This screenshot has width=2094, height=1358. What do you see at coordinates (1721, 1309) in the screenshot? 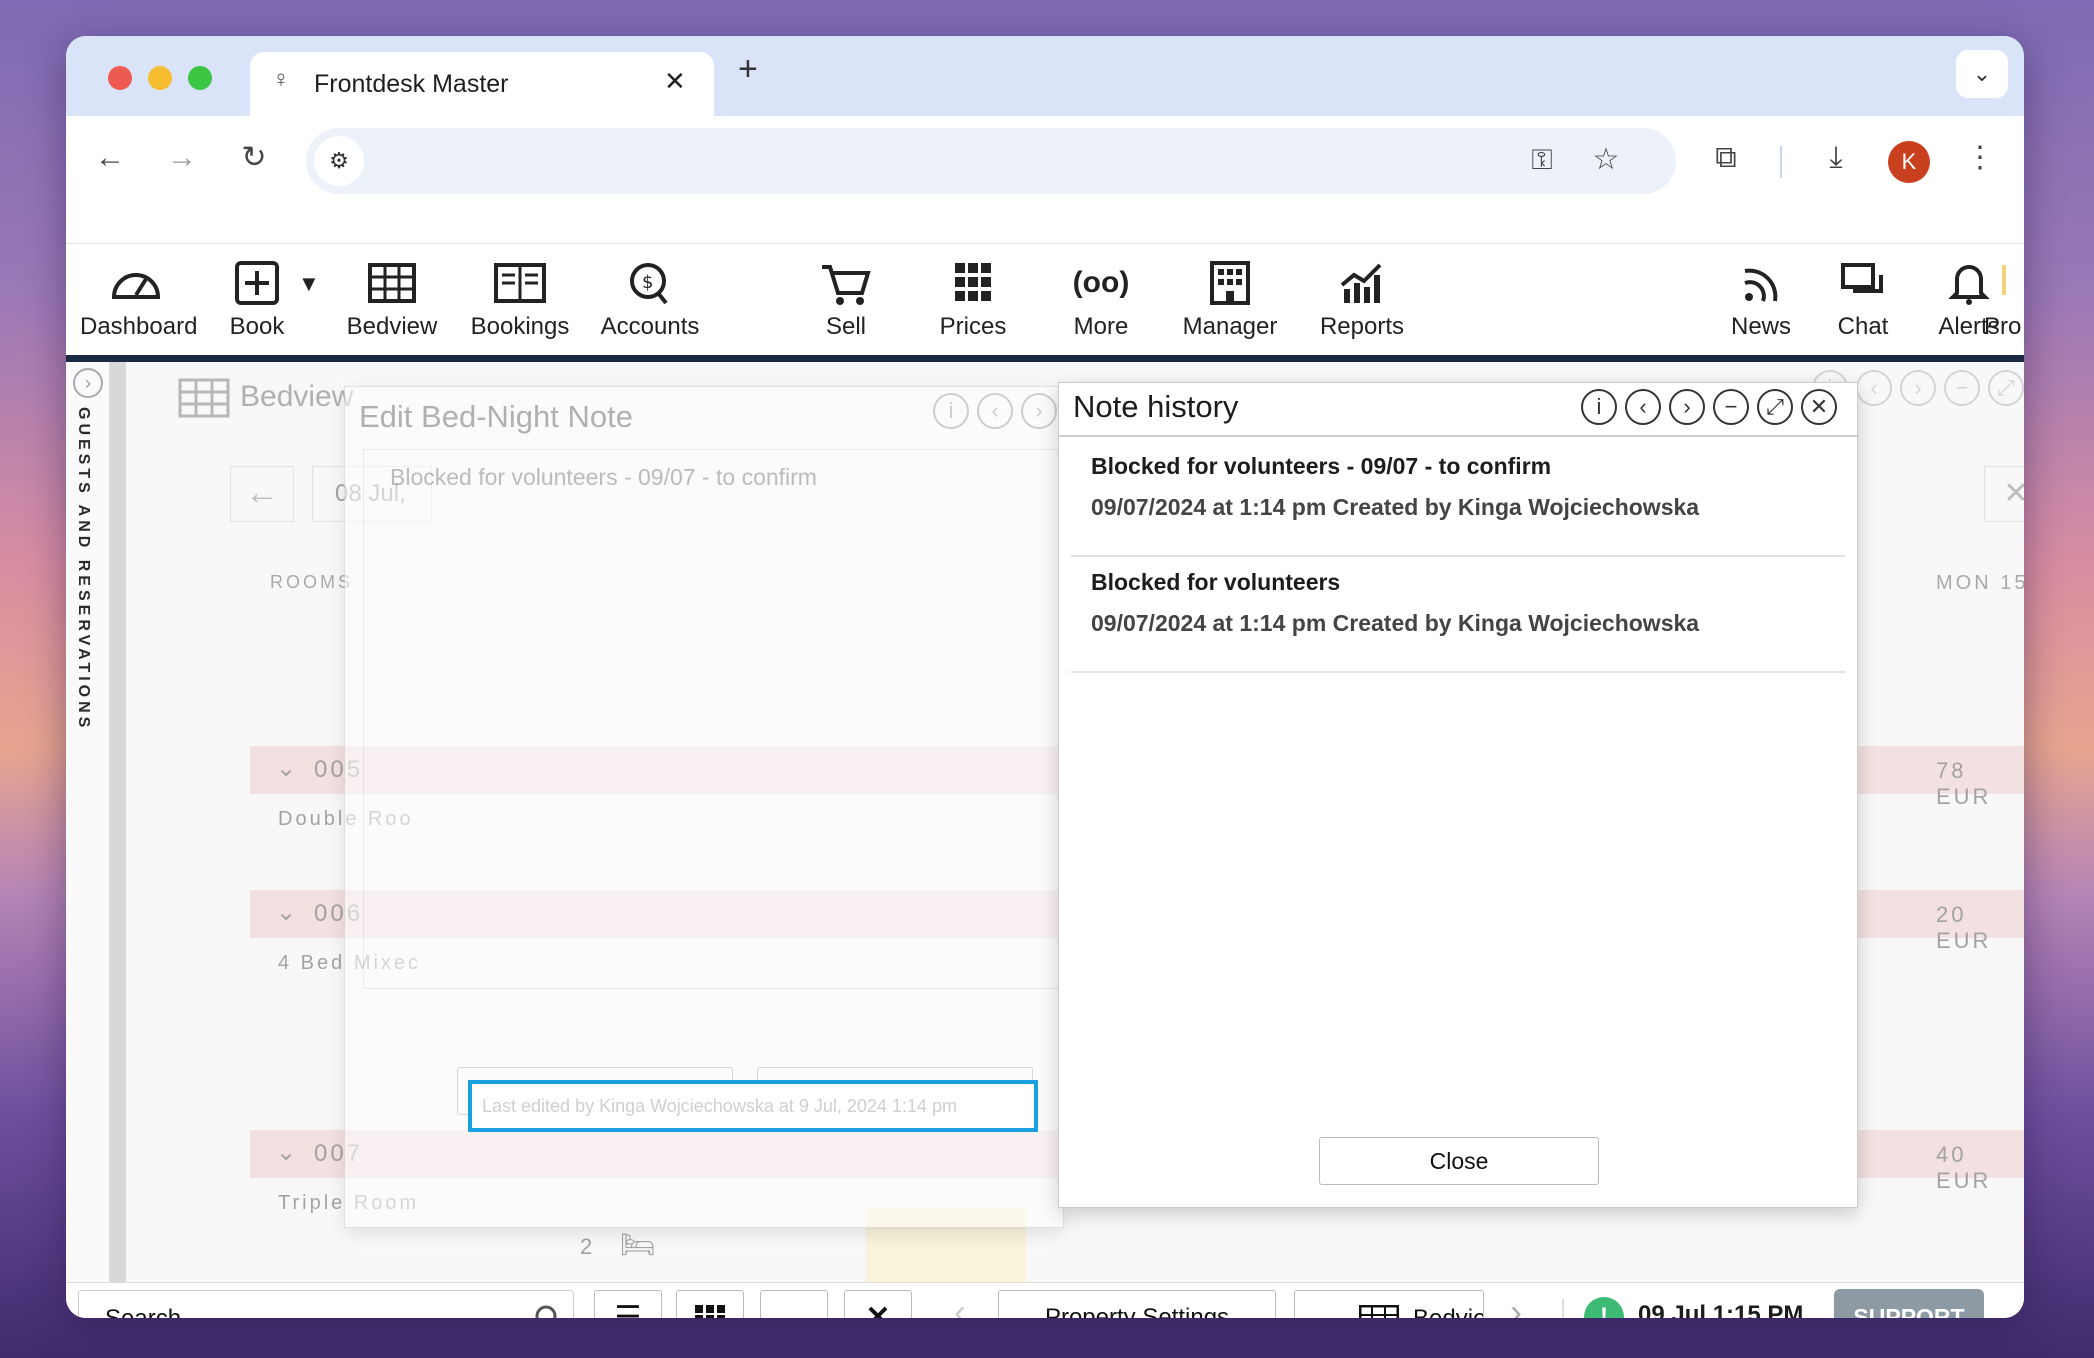
I see `current-datetime: 09 Jul 1:15 PM` at bounding box center [1721, 1309].